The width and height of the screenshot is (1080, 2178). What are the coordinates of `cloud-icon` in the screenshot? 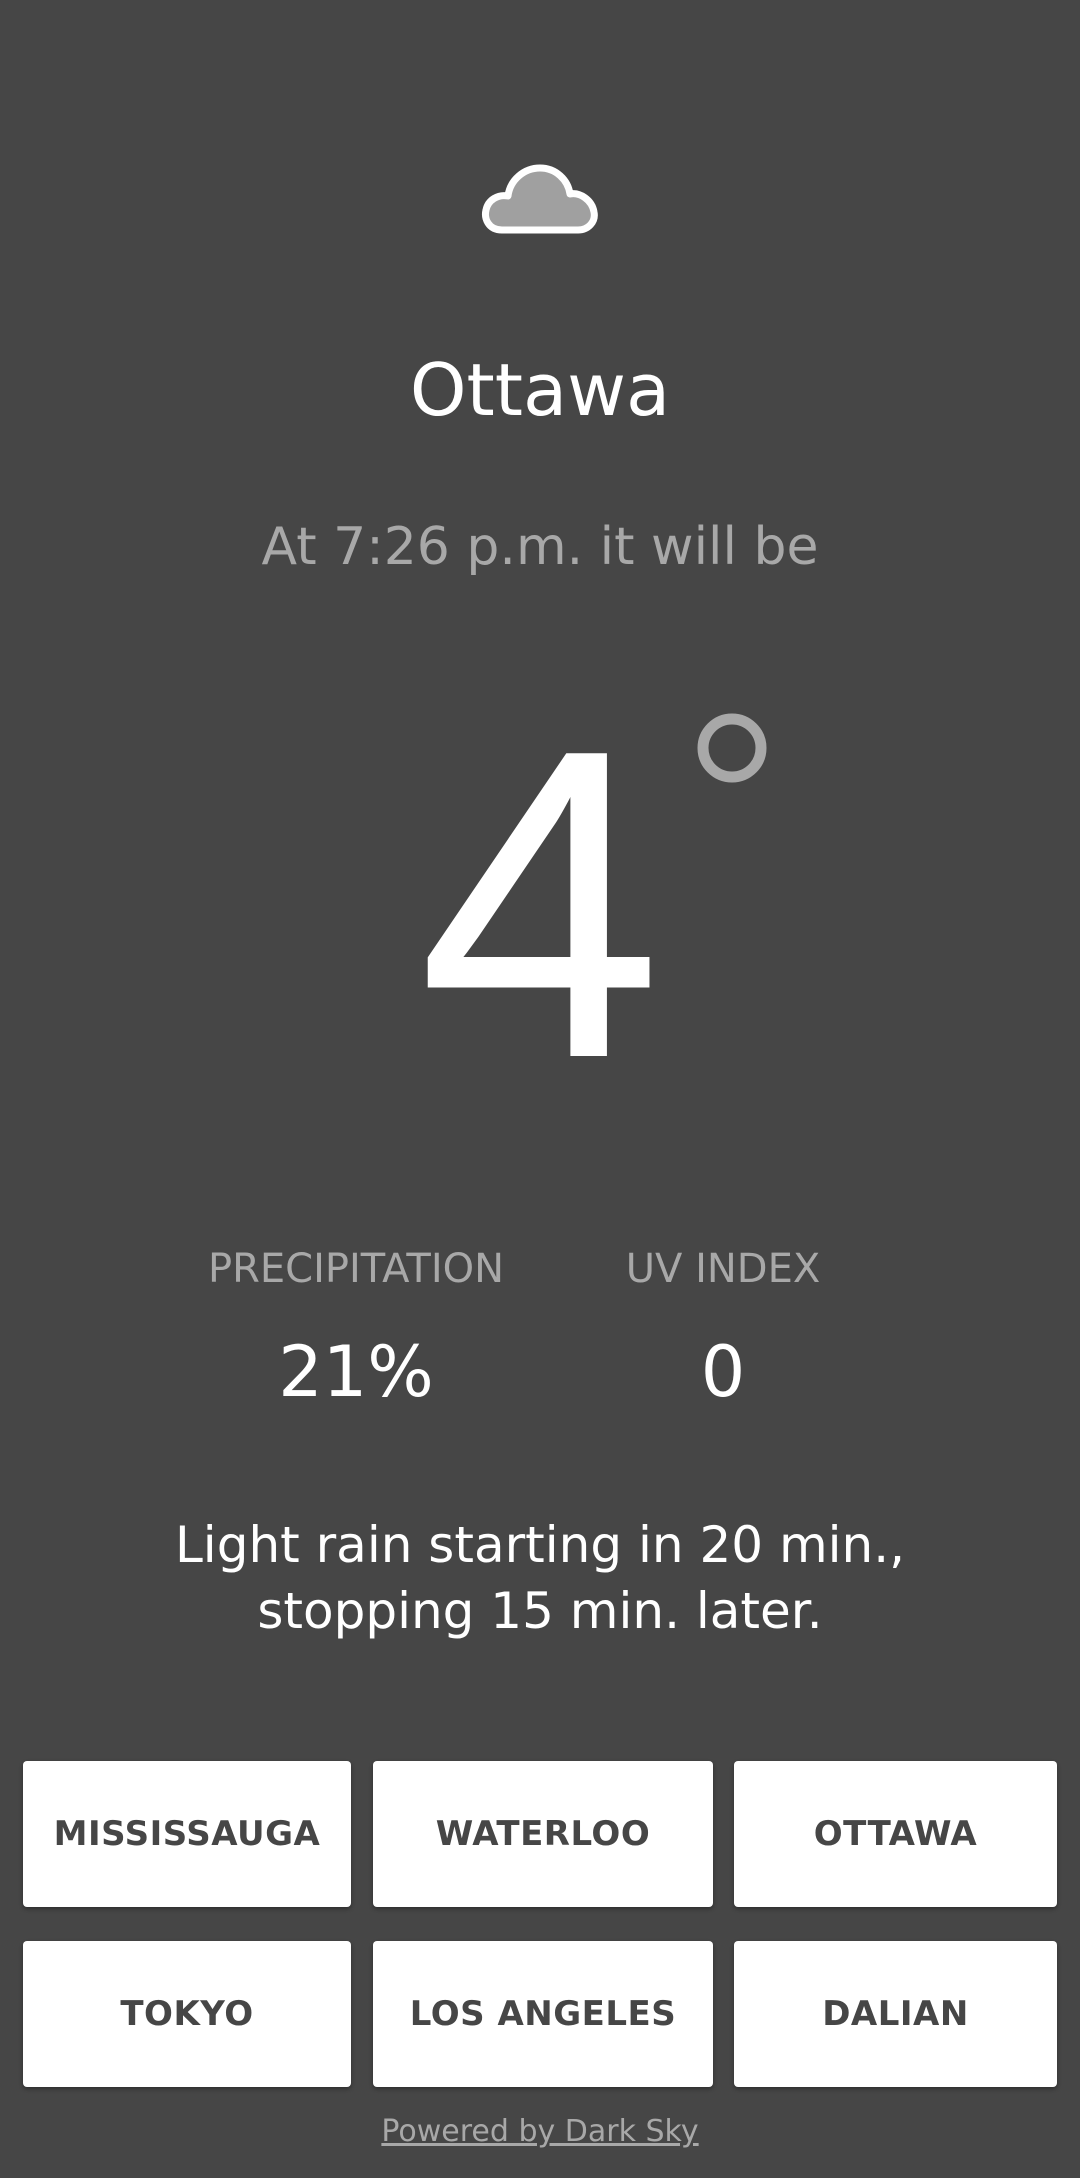 It's located at (540, 199).